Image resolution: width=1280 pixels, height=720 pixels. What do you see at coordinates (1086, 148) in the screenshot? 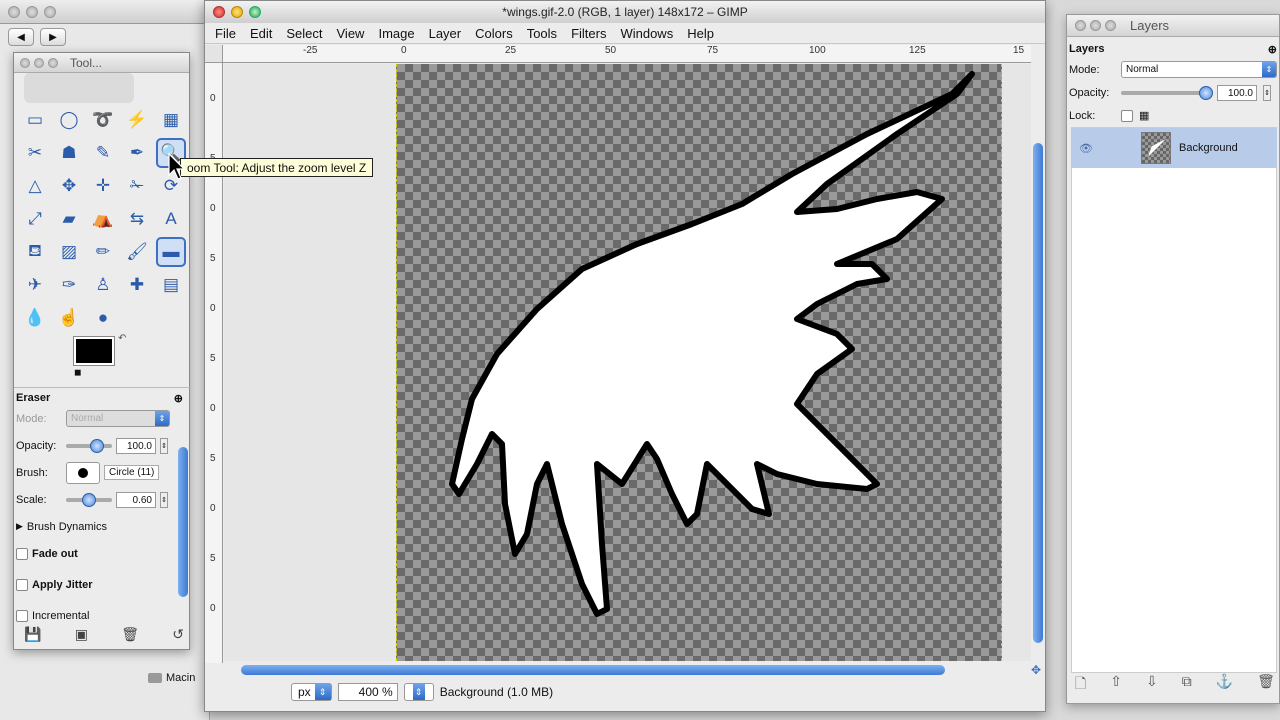
I see `visibility-eye-icon: 👁` at bounding box center [1086, 148].